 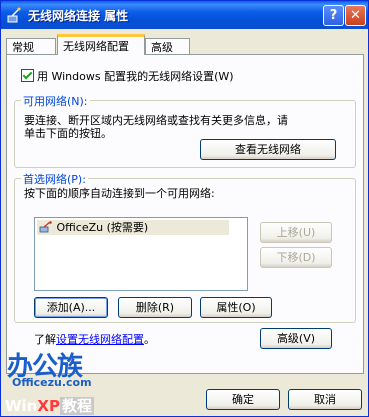 I want to click on cancel-button: 取消, so click(x=325, y=399).